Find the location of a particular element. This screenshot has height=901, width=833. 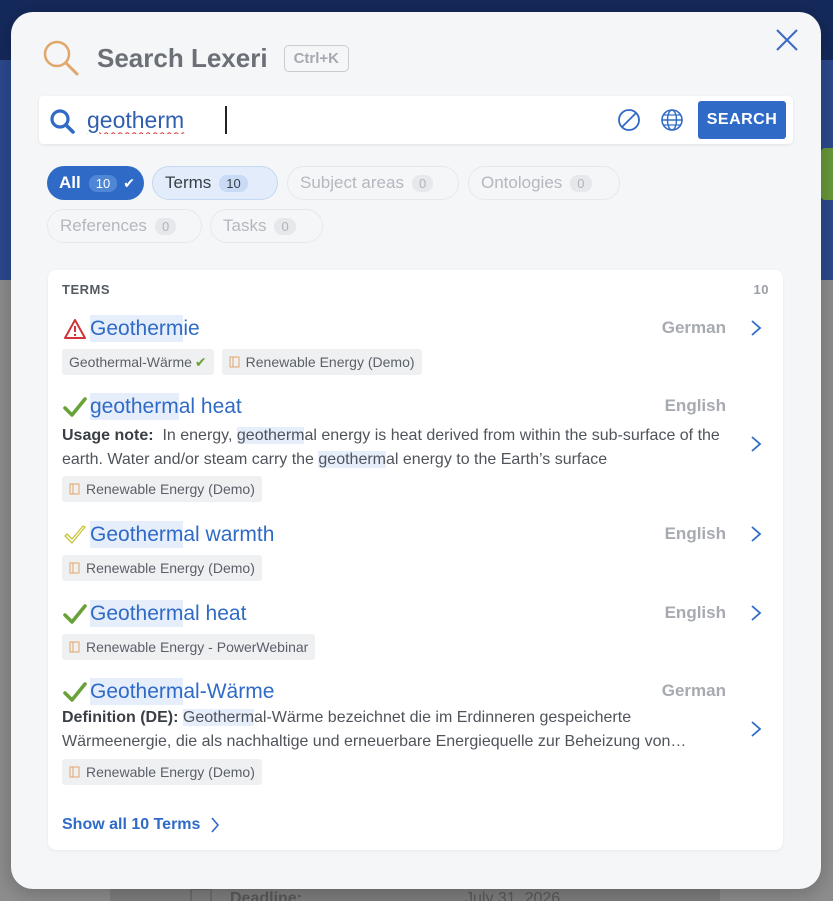

filter-tasks: Tasks 0 is located at coordinates (266, 226).